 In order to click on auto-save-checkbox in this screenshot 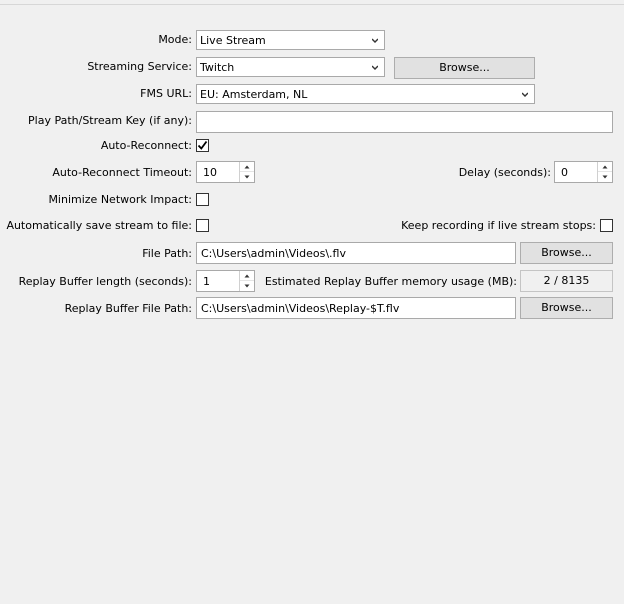, I will do `click(202, 225)`.